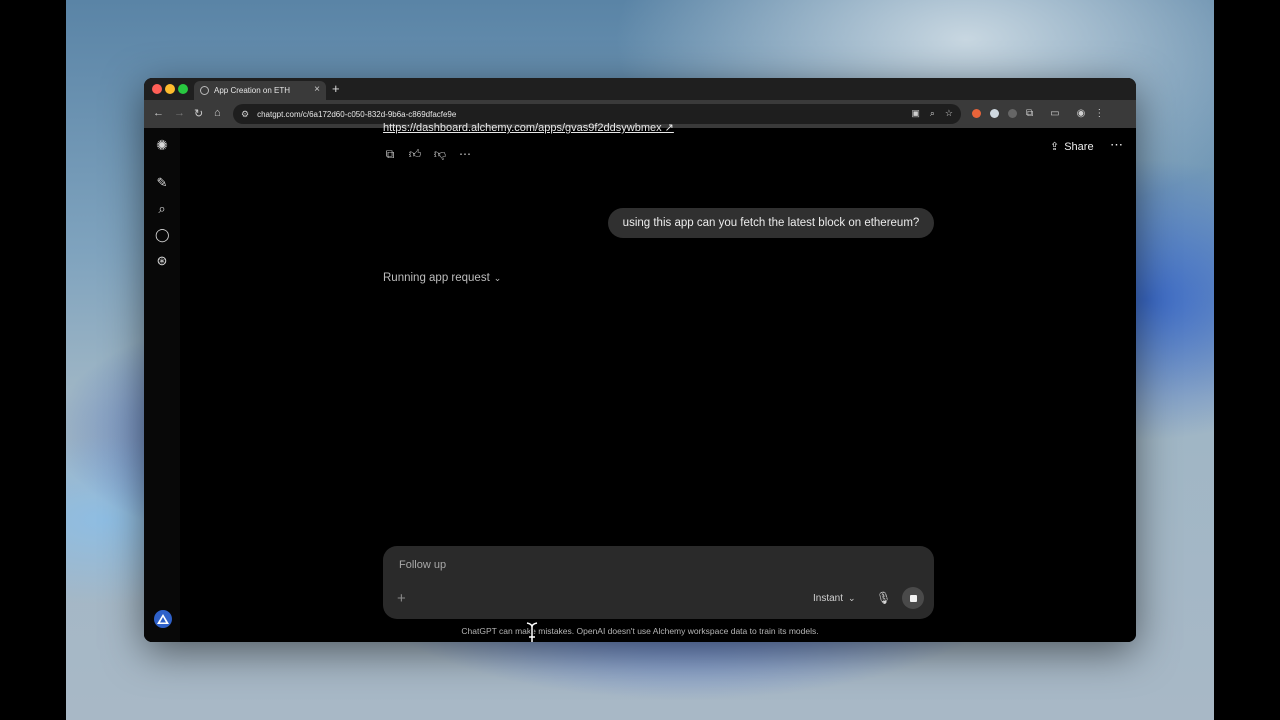  What do you see at coordinates (599, 565) in the screenshot?
I see `follow-up-input` at bounding box center [599, 565].